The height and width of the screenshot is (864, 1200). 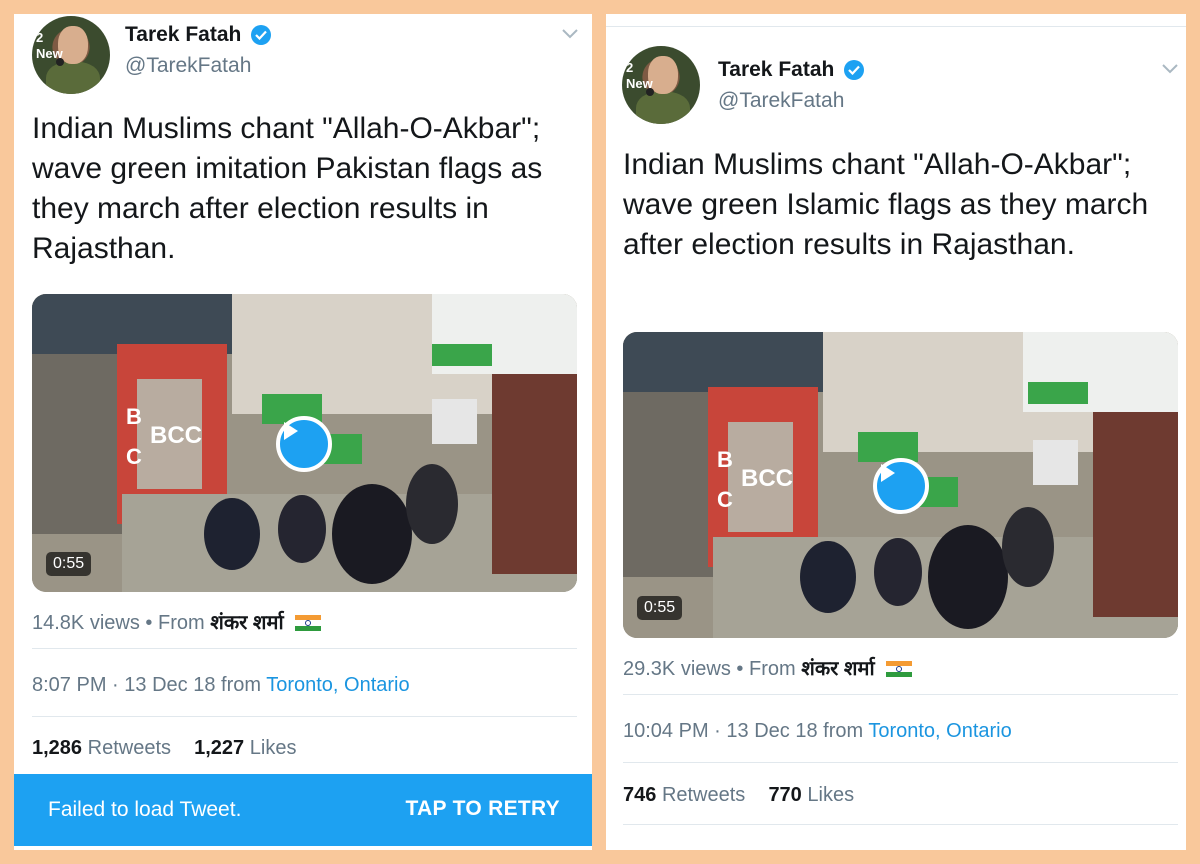 What do you see at coordinates (666, 731) in the screenshot?
I see `tweet-time: 10:04 PM` at bounding box center [666, 731].